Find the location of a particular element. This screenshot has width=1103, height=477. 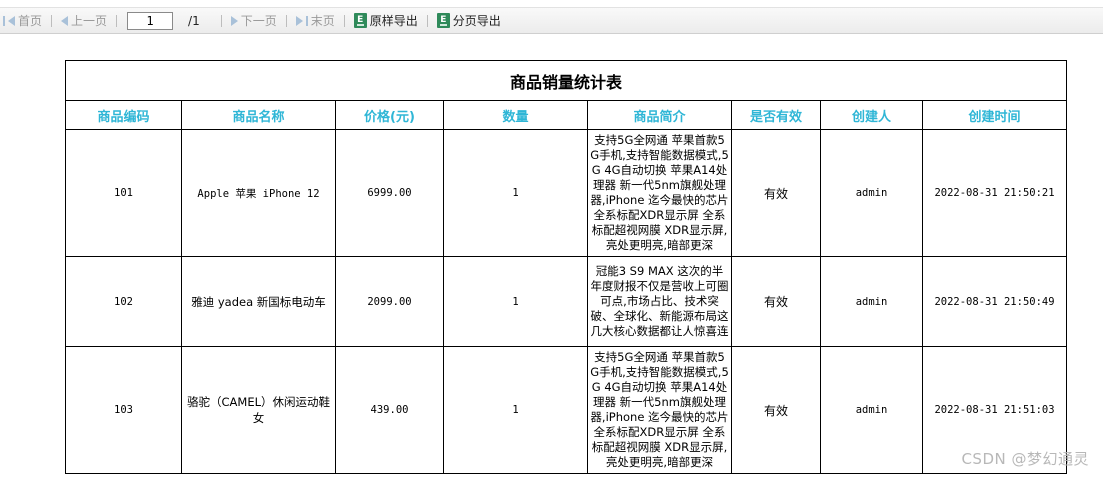

cell-price: 439.00 is located at coordinates (389, 410).